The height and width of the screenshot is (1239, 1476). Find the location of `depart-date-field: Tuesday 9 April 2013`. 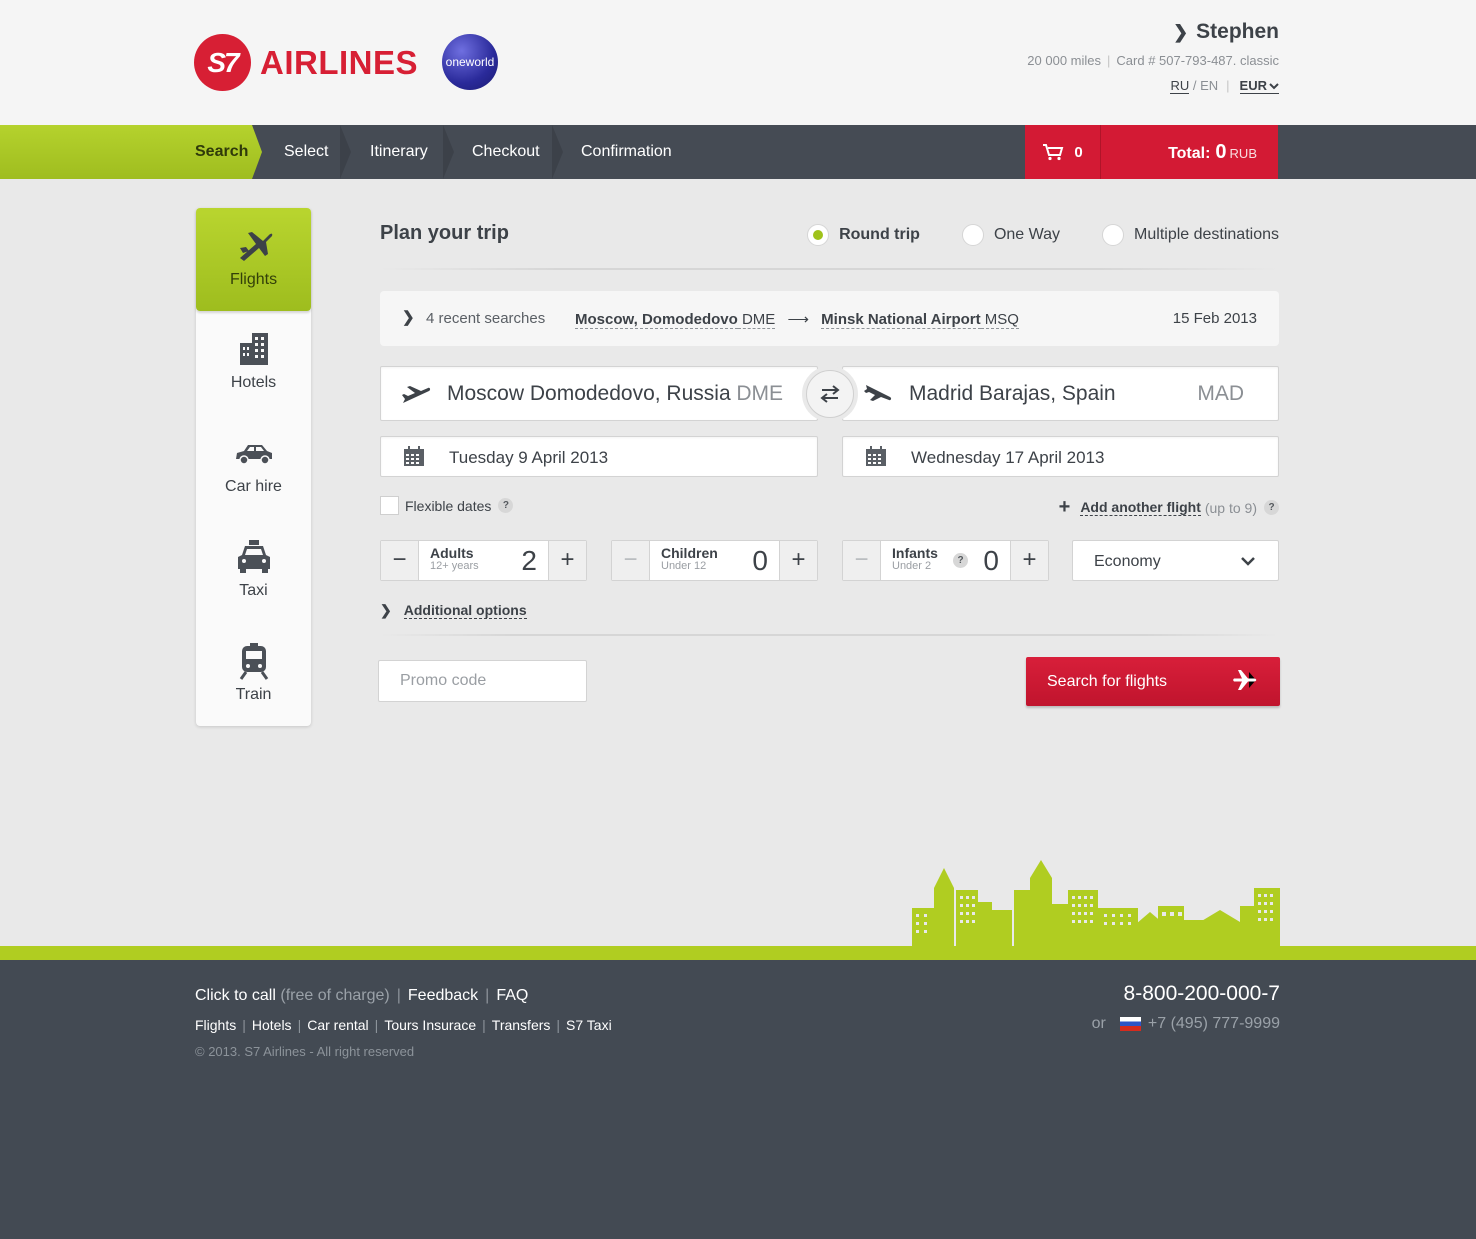

depart-date-field: Tuesday 9 April 2013 is located at coordinates (599, 456).